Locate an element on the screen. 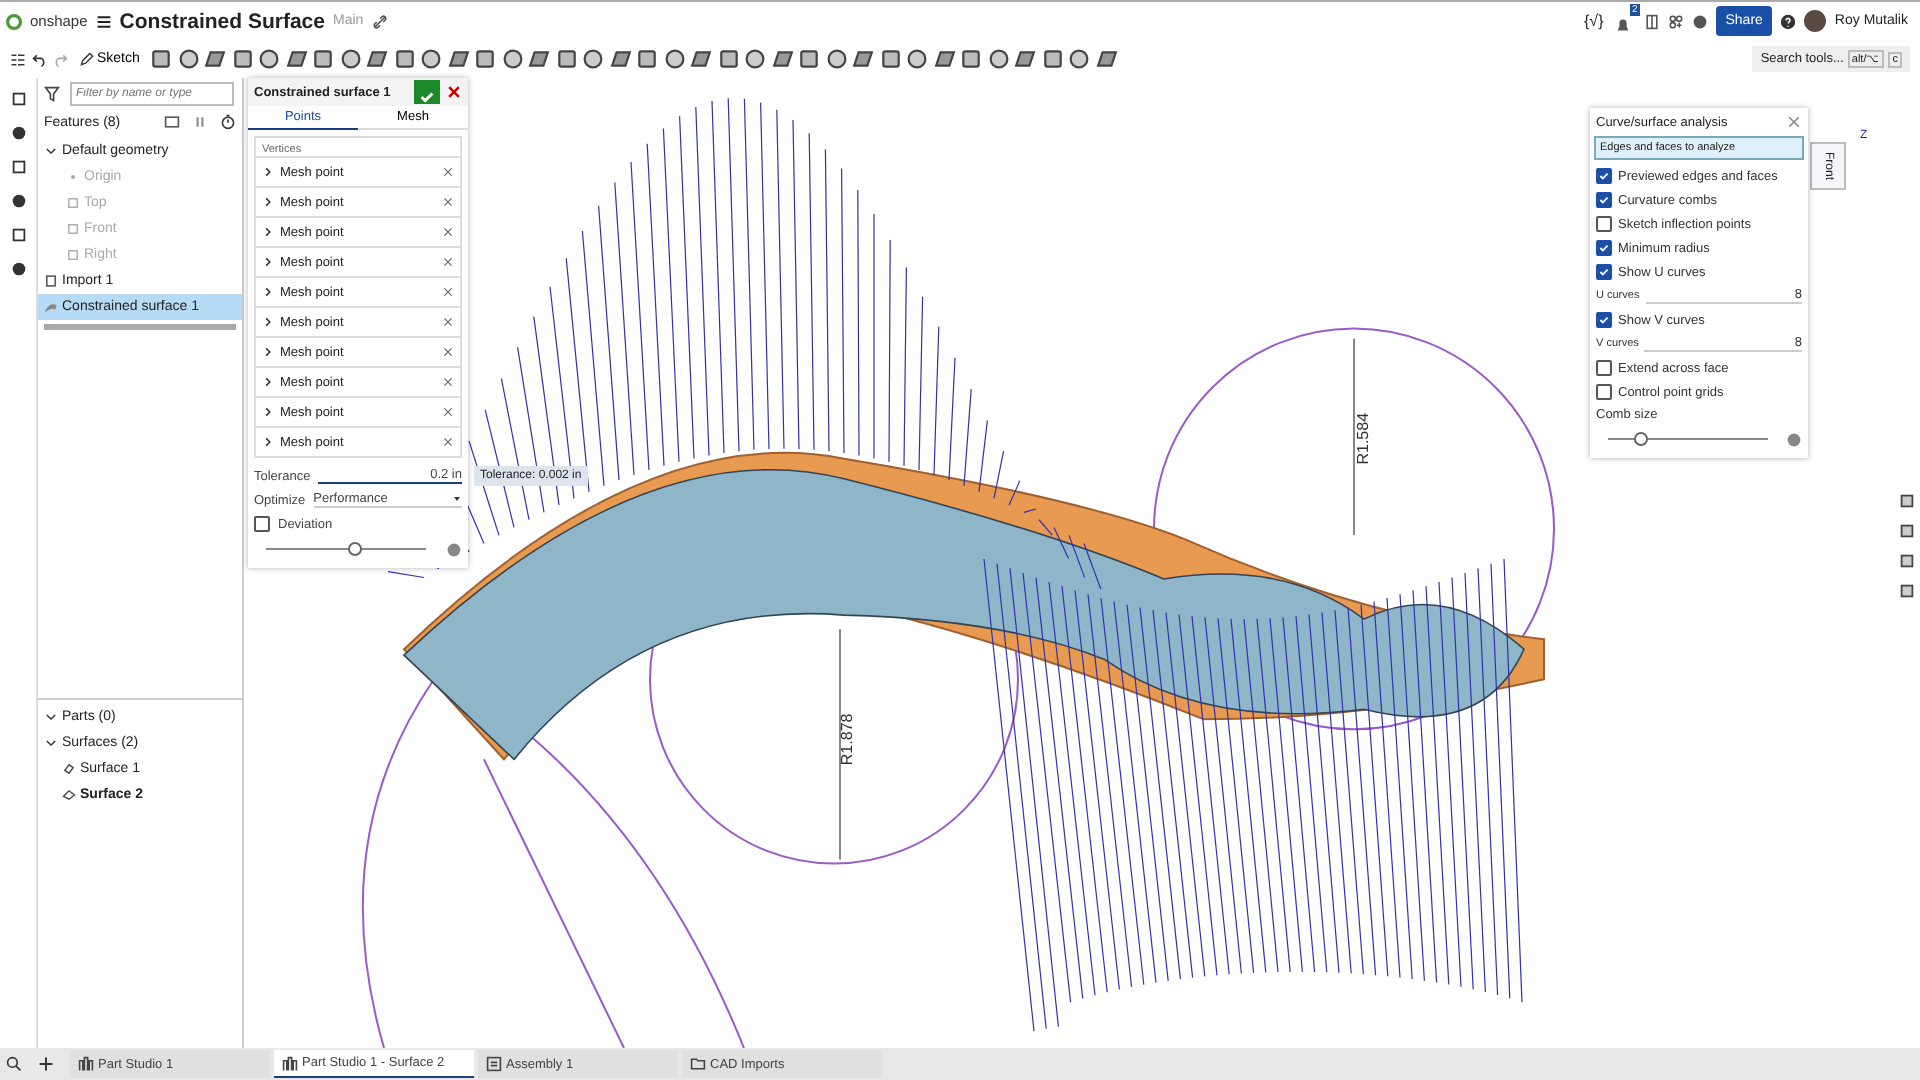  point-icon is located at coordinates (73, 177).